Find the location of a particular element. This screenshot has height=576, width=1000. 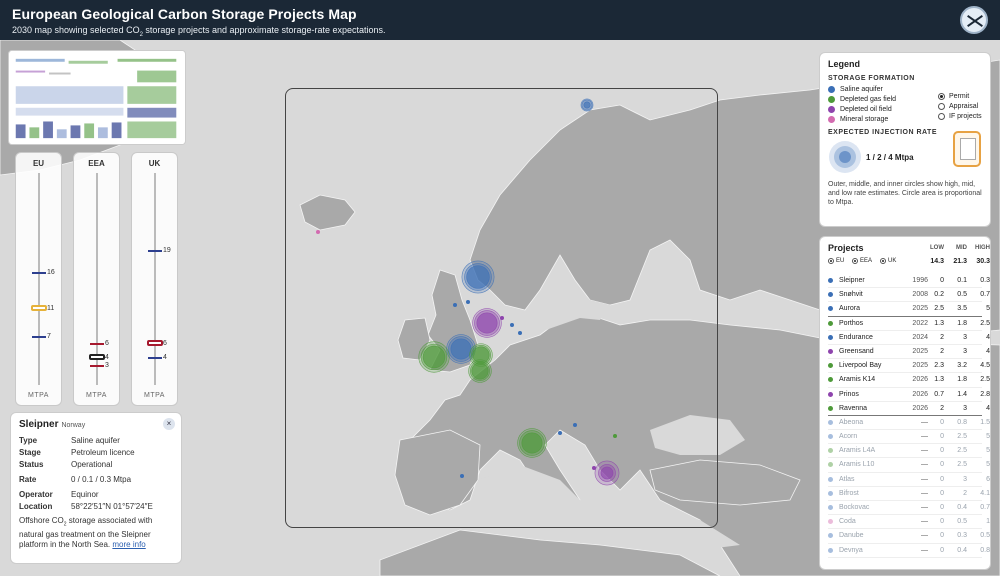

stage-radio: Permit is located at coordinates (960, 96).